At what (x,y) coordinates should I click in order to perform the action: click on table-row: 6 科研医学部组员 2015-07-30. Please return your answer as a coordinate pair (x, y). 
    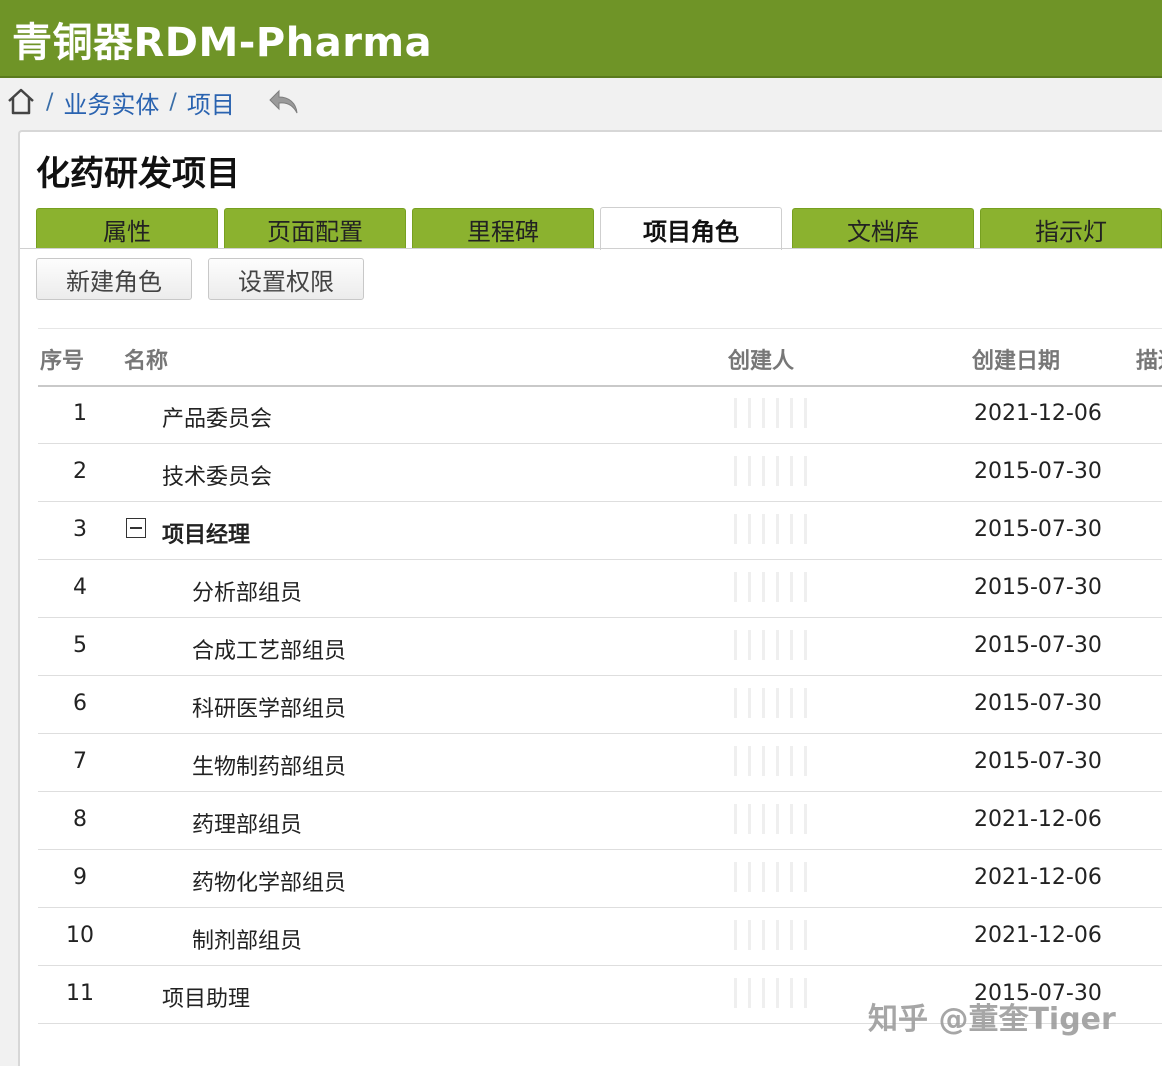
    Looking at the image, I should click on (600, 705).